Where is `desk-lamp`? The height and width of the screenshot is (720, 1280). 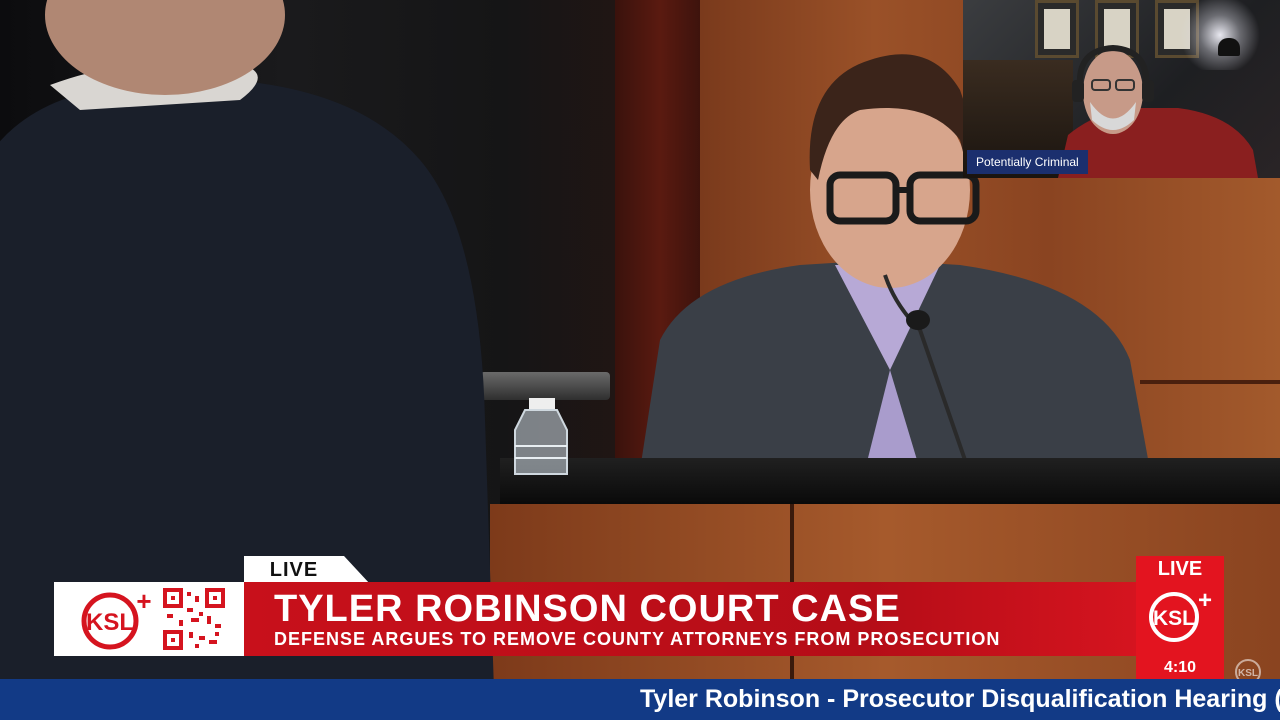 desk-lamp is located at coordinates (1229, 47).